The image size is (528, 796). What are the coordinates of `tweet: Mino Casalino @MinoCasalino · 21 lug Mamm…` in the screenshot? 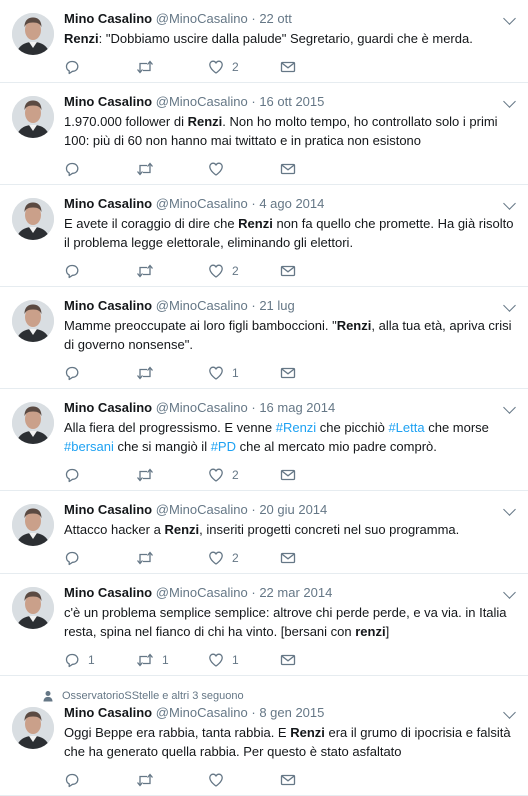 It's located at (264, 338).